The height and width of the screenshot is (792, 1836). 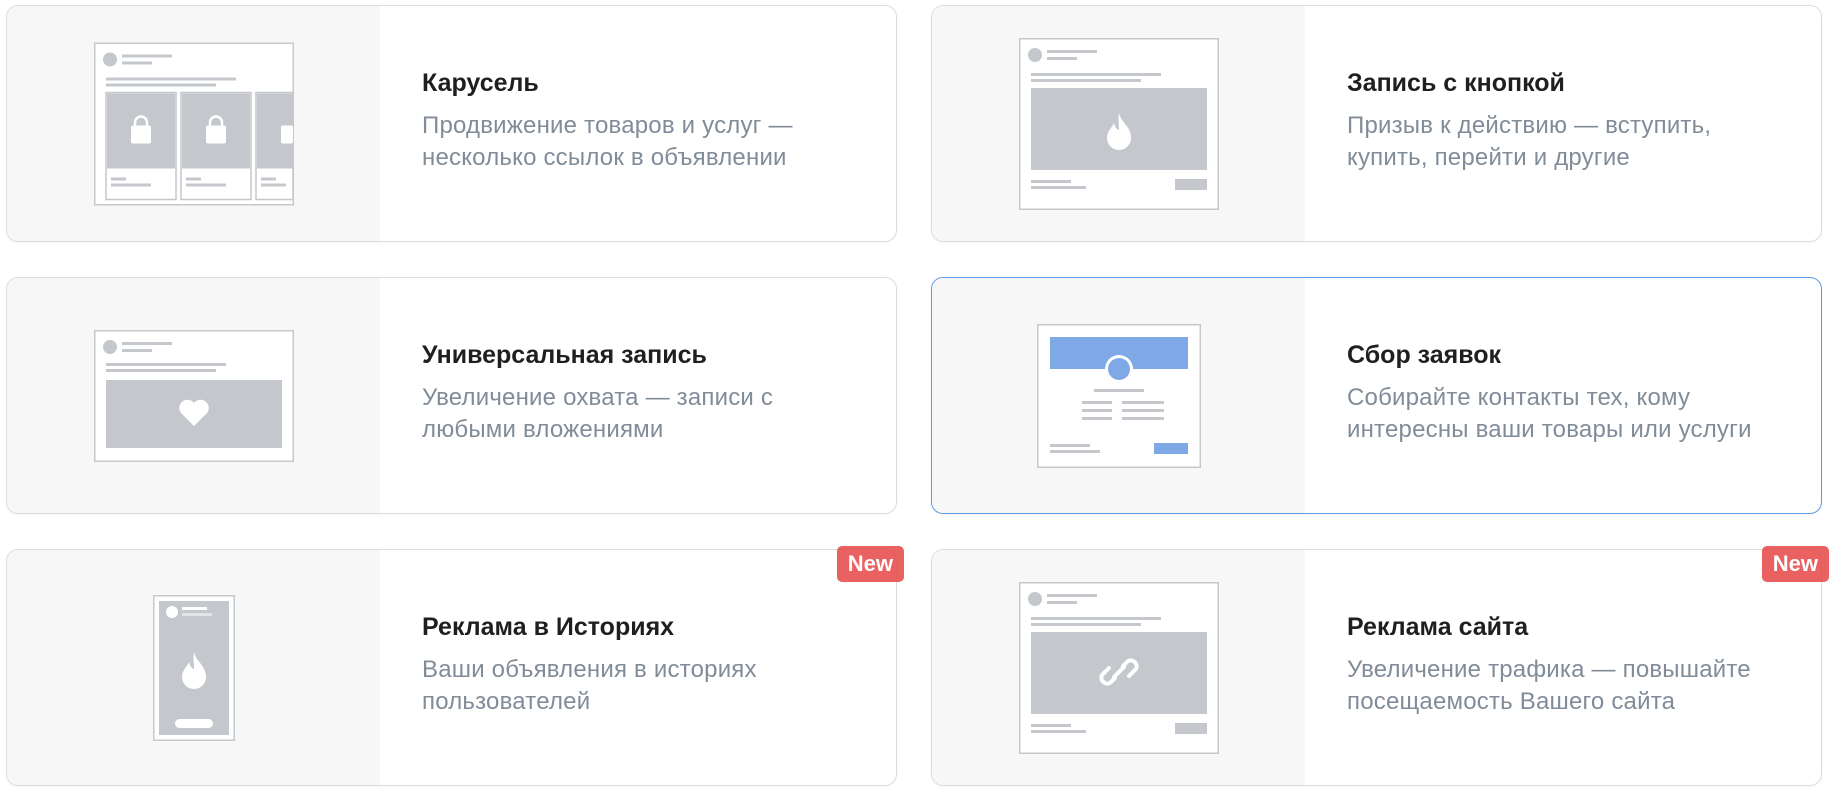 I want to click on website-ad-preview-icon, so click(x=1118, y=667).